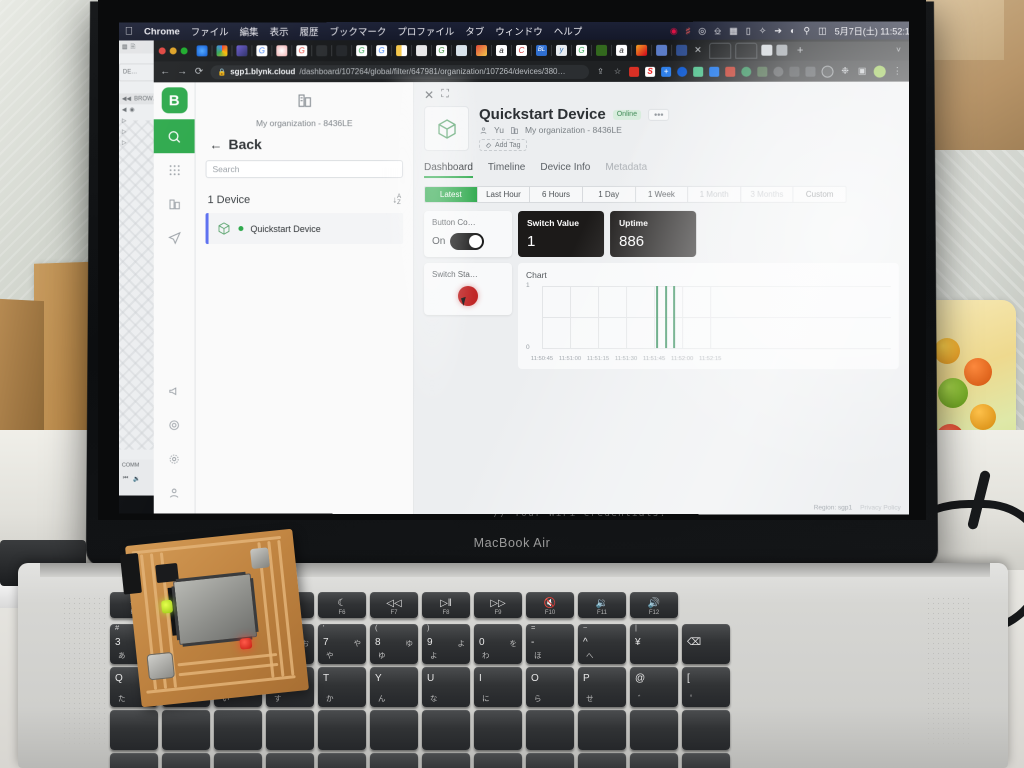 The height and width of the screenshot is (768, 1024). What do you see at coordinates (446, 605) in the screenshot?
I see `key-F8: ▷‖ F8` at bounding box center [446, 605].